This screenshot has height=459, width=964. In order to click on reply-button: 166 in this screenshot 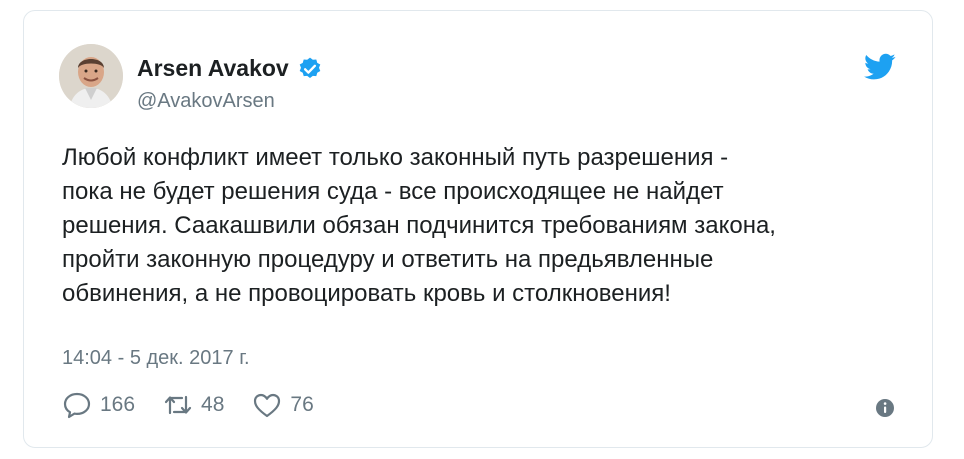, I will do `click(98, 405)`.